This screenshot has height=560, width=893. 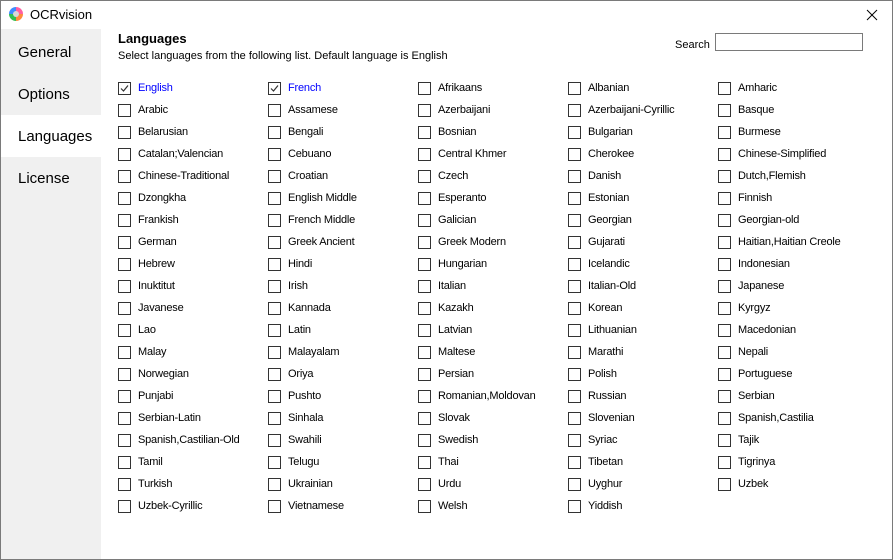 I want to click on language-checkbox-item: Italian-Old, so click(x=602, y=286).